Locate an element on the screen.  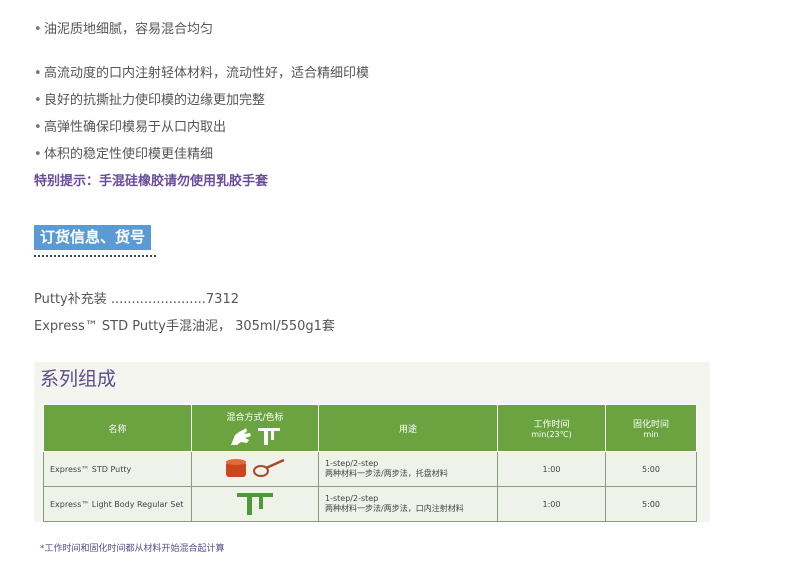
dispenser-gun-green-icon is located at coordinates (255, 504).